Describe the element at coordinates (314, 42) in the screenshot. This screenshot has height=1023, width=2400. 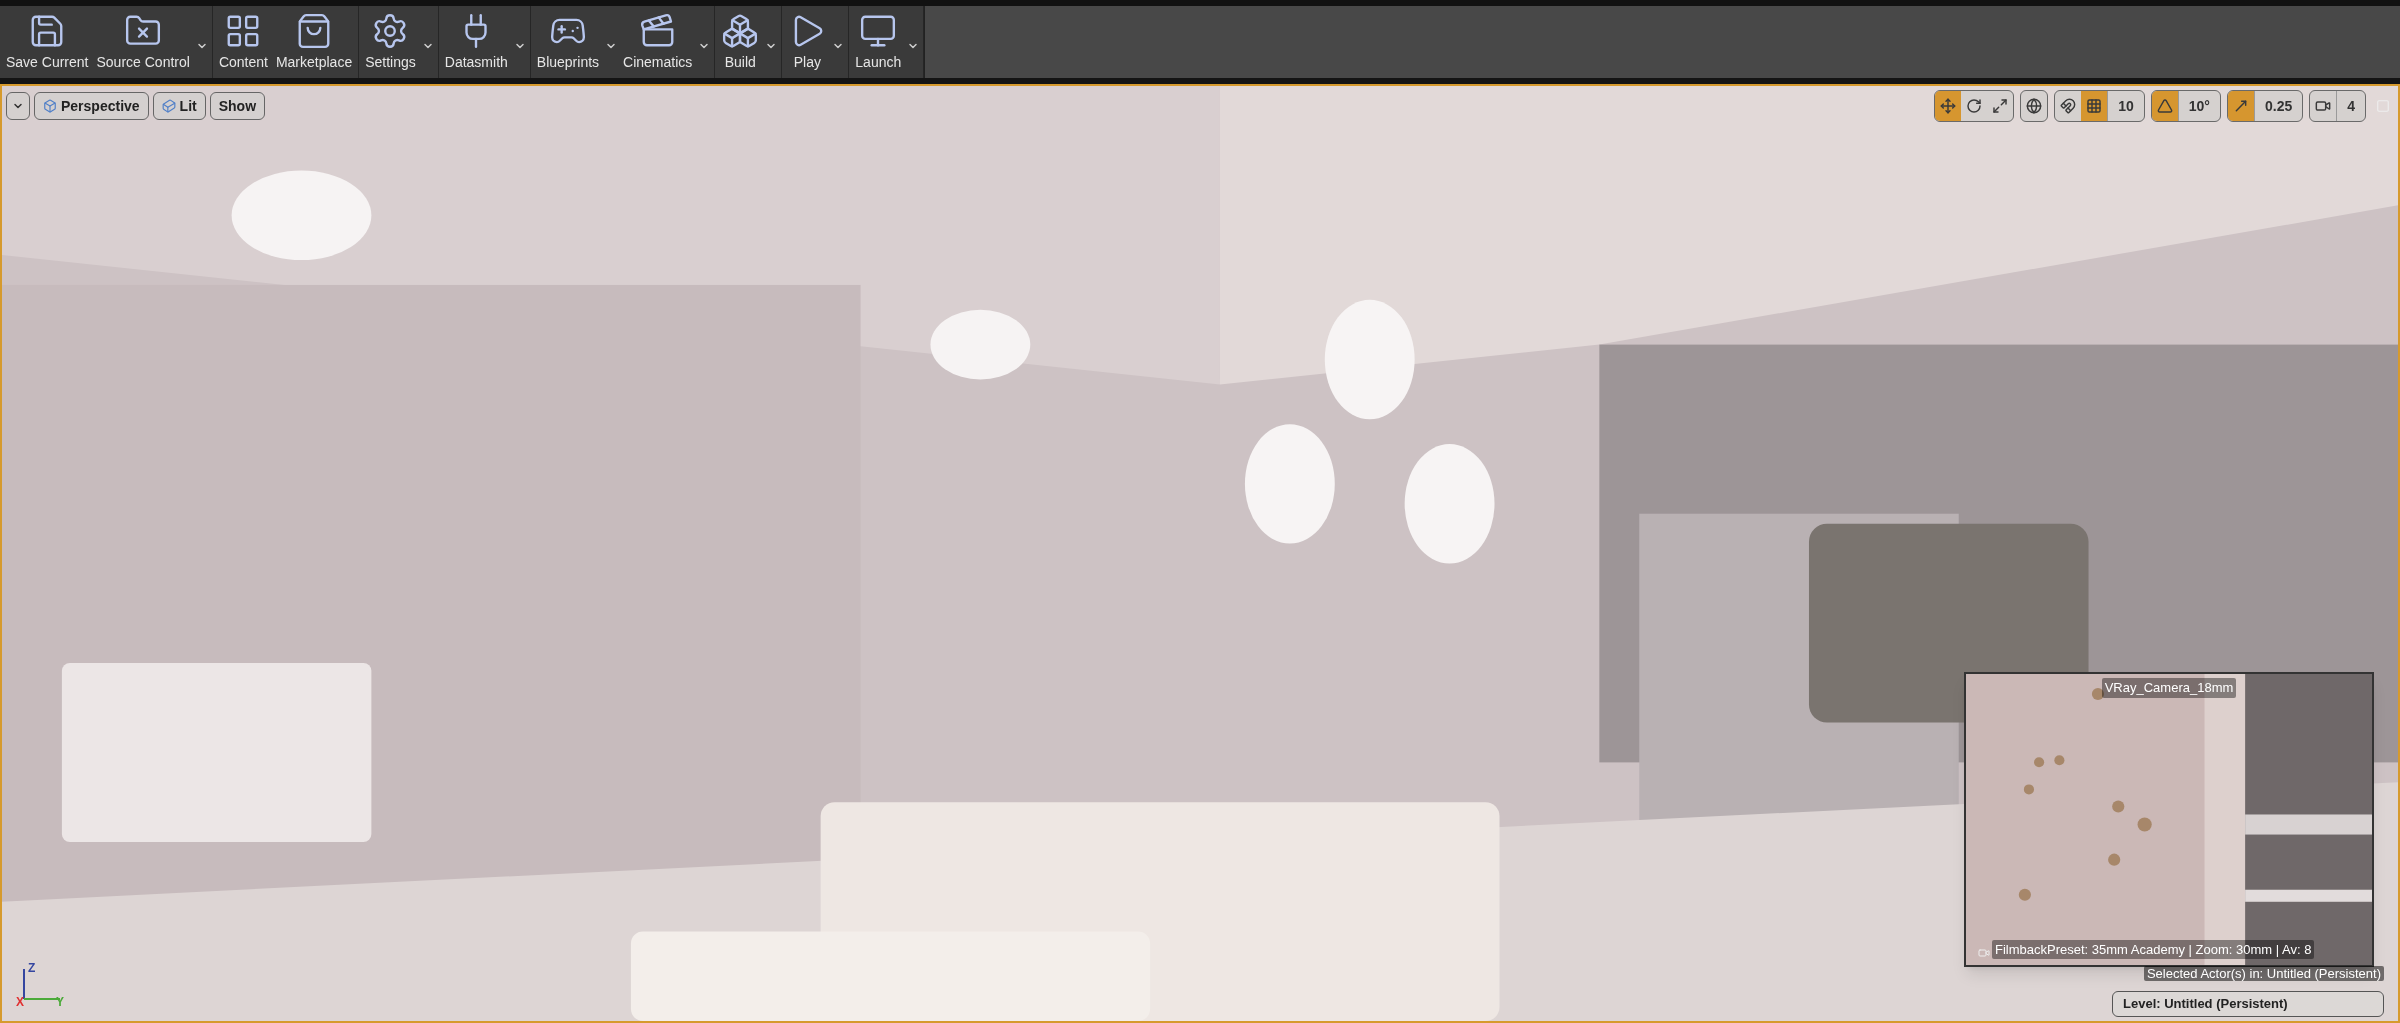
I see `toolbar-button: Marketplace` at that location.